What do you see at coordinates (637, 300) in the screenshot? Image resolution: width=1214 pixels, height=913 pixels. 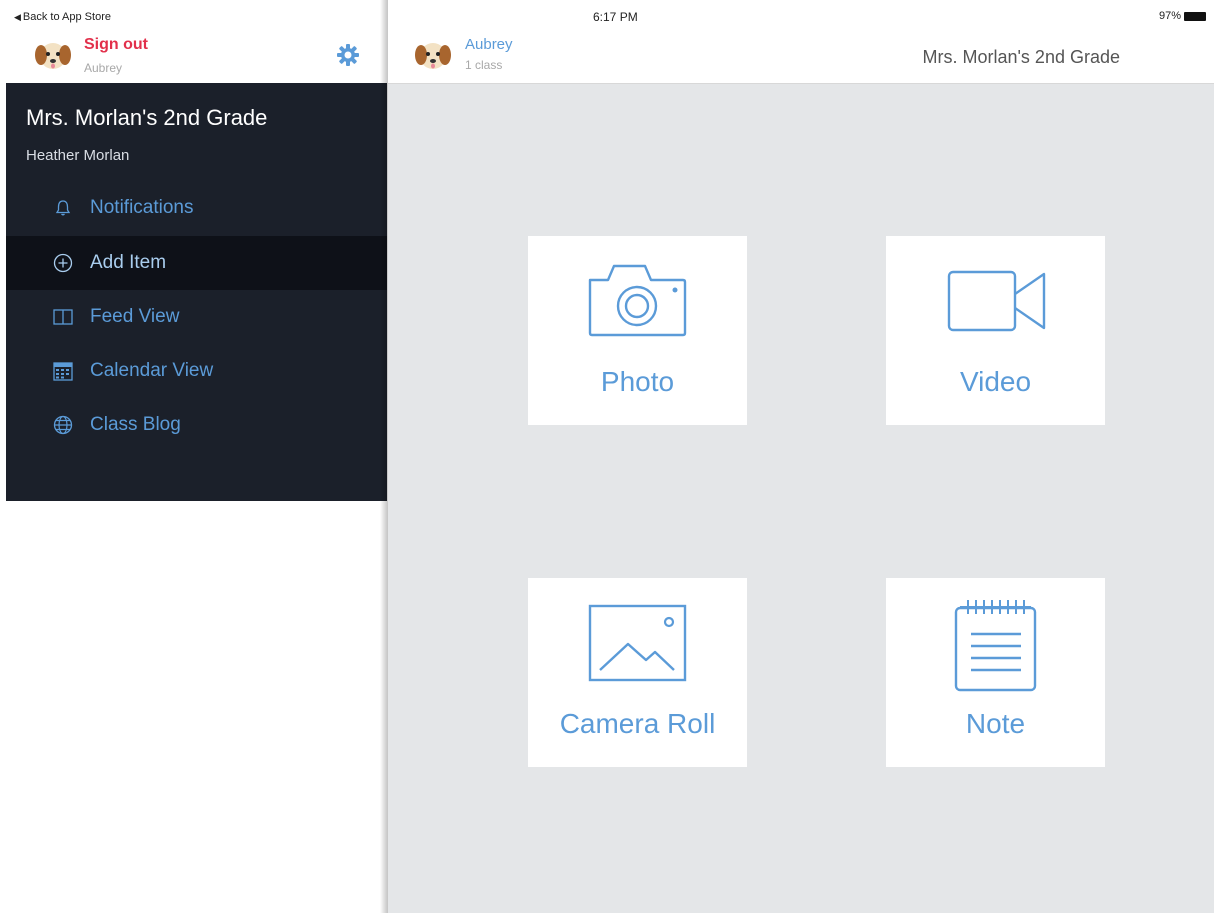 I see `camera-icon` at bounding box center [637, 300].